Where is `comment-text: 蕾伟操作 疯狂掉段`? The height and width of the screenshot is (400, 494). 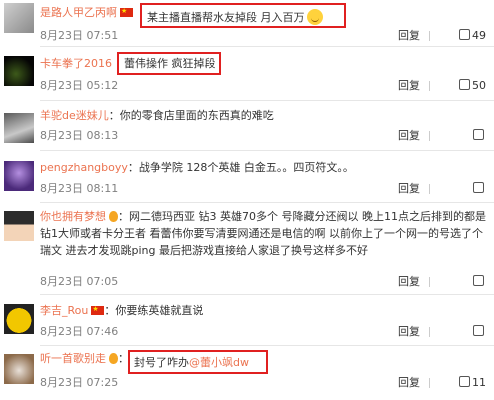
comment-text: 蕾伟操作 疯狂掉段 is located at coordinates (170, 63).